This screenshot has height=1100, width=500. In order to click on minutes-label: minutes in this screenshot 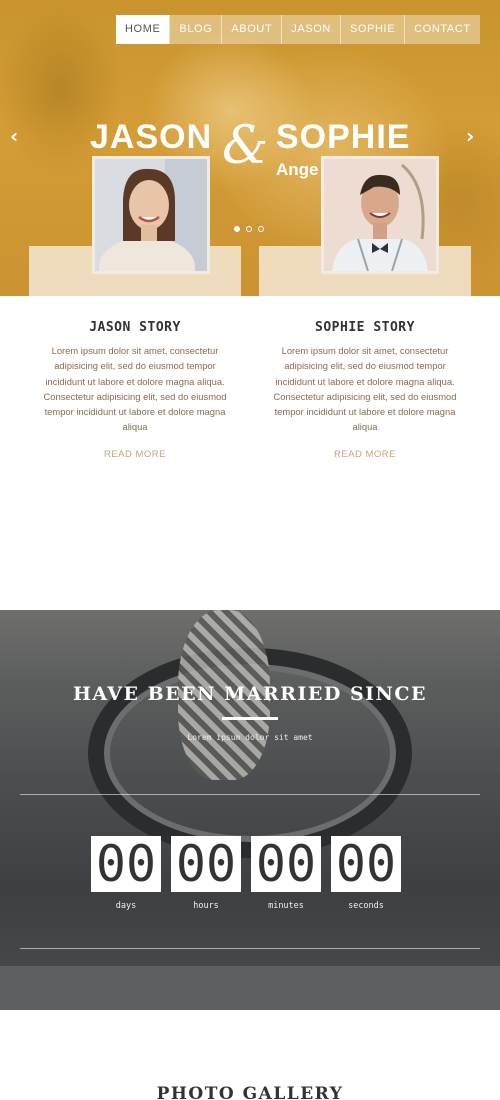, I will do `click(286, 906)`.